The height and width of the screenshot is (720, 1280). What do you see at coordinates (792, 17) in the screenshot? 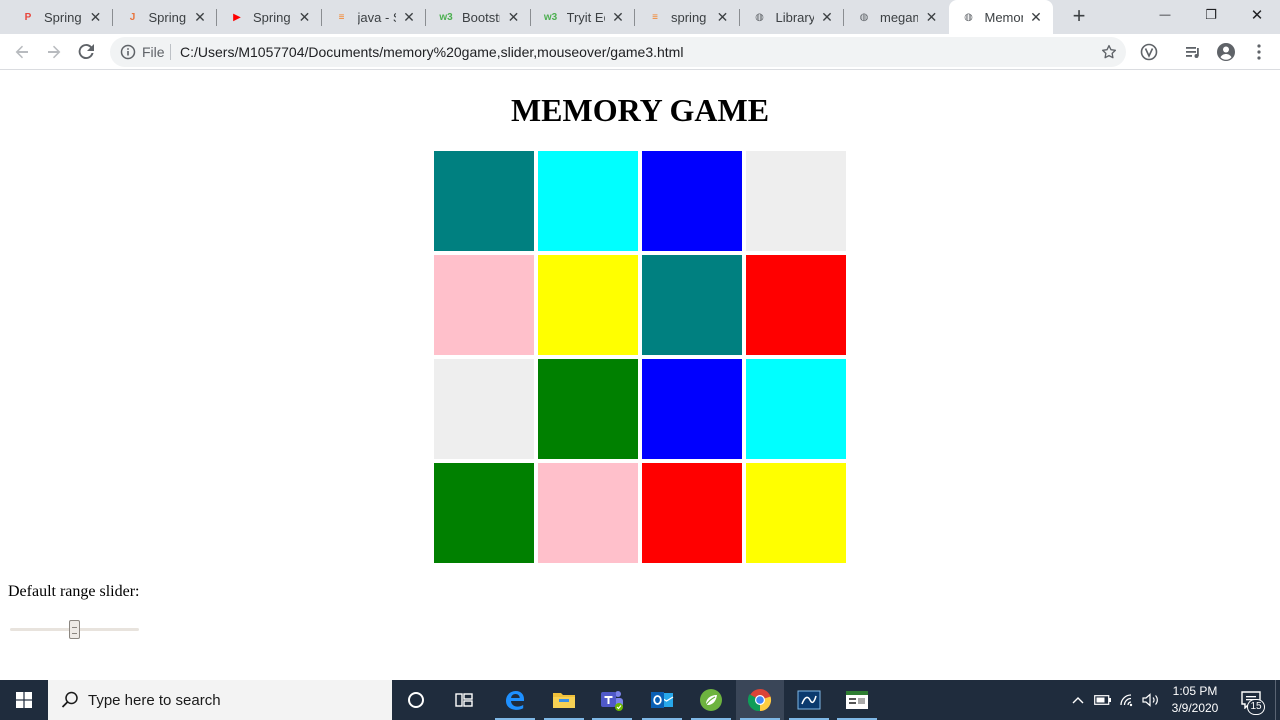
I see `tab-8: ◍ Library ✕` at bounding box center [792, 17].